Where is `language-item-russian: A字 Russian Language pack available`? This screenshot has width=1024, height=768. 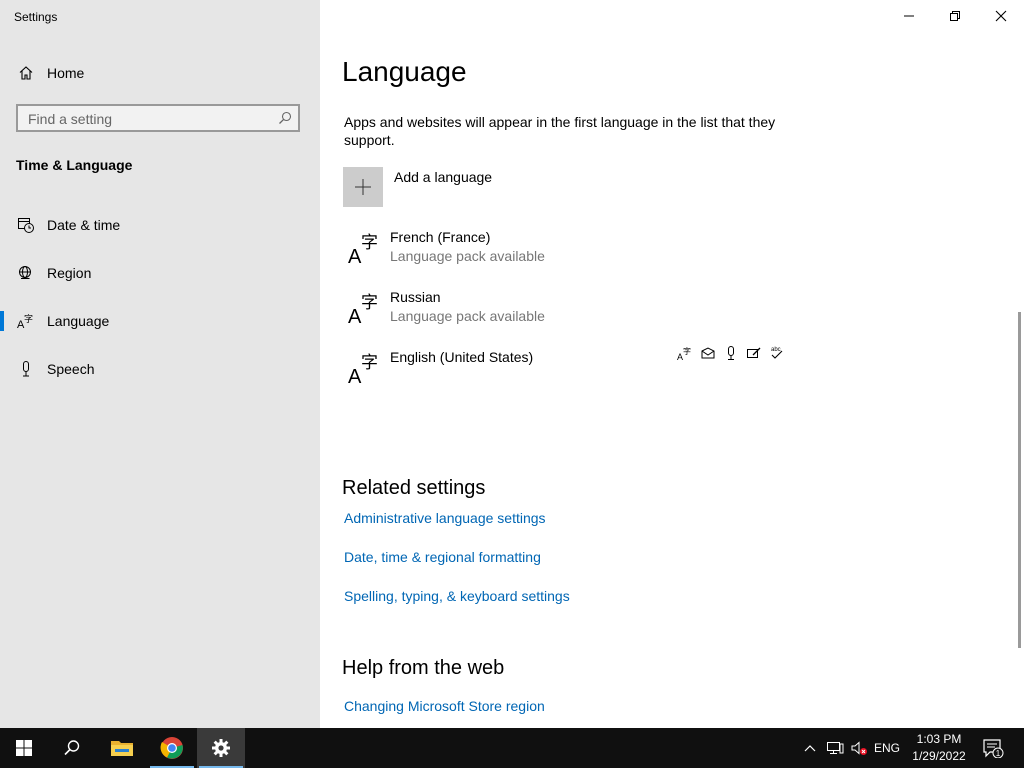
language-item-russian: A字 Russian Language pack available is located at coordinates (563, 316).